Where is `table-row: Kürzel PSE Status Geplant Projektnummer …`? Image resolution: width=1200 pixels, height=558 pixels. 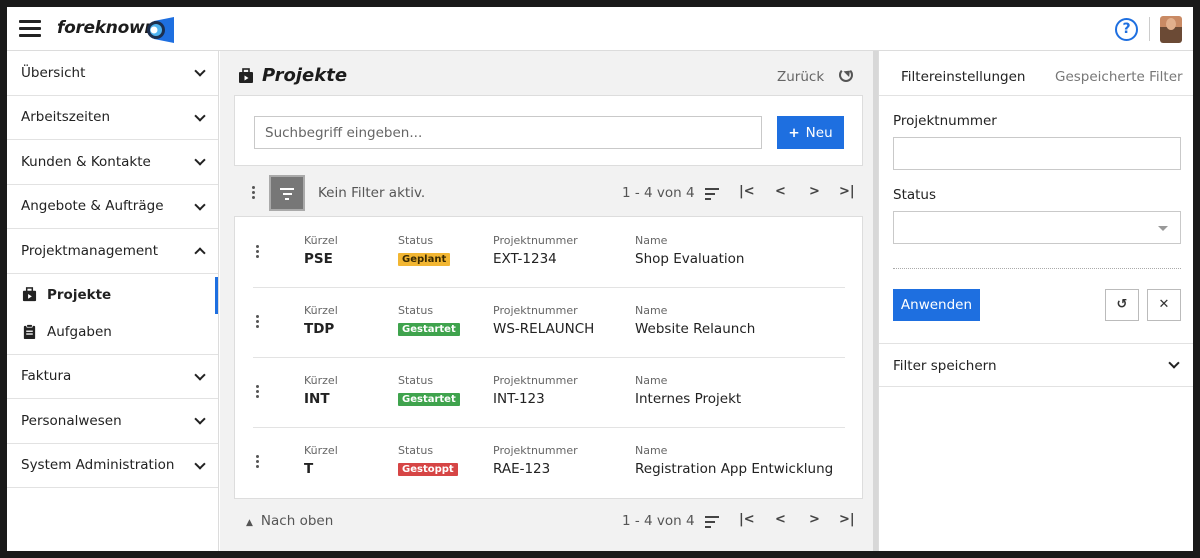
table-row: Kürzel PSE Status Geplant Projektnummer … is located at coordinates (549, 253).